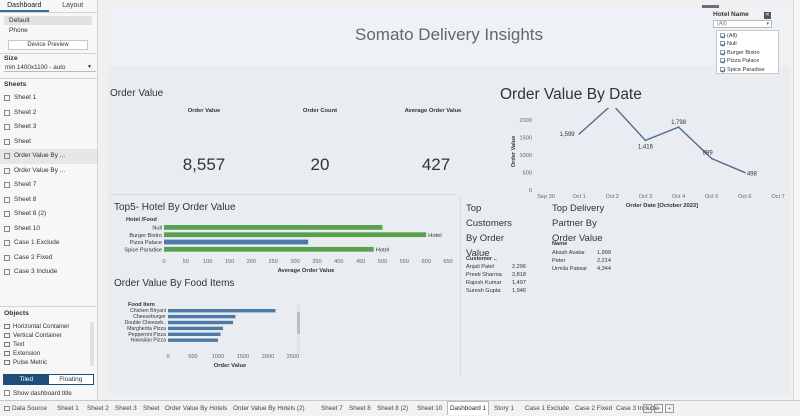 This screenshot has width=800, height=416. Describe the element at coordinates (151, 409) in the screenshot. I see `sheet-tab: Sheet` at that location.